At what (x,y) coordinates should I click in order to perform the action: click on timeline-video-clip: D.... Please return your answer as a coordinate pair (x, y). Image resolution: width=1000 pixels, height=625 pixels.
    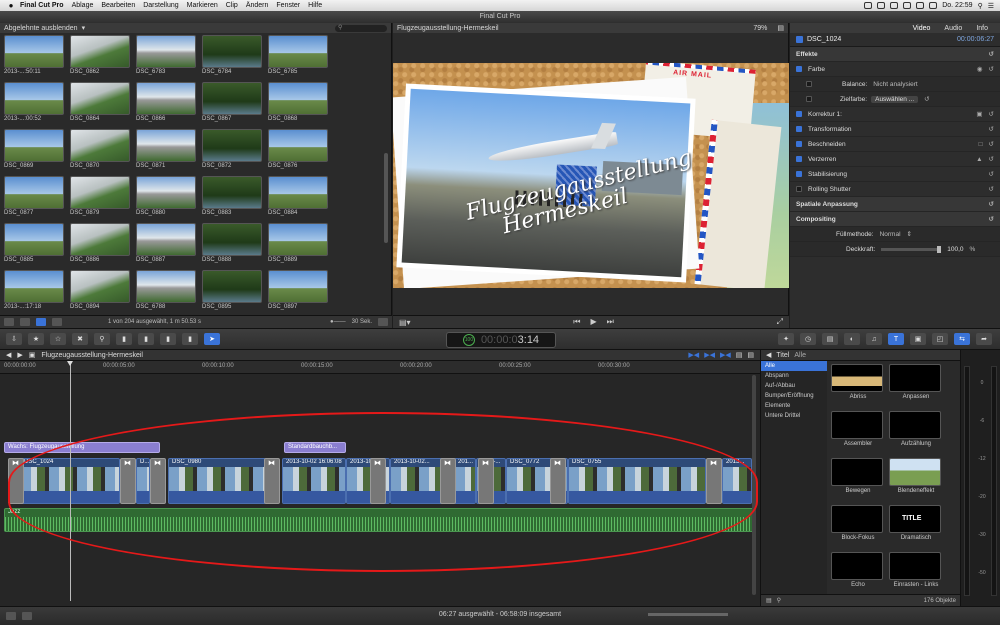
    Looking at the image, I should click on (143, 481).